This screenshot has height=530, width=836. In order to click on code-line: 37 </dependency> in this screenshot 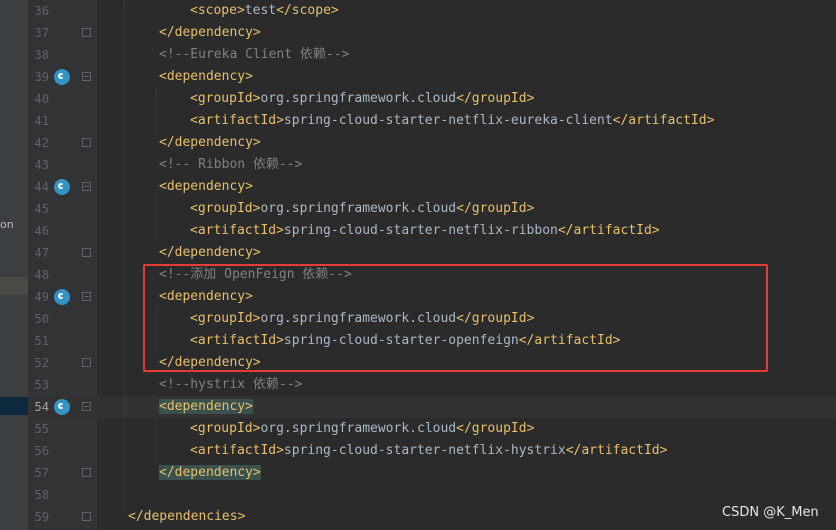, I will do `click(432, 33)`.